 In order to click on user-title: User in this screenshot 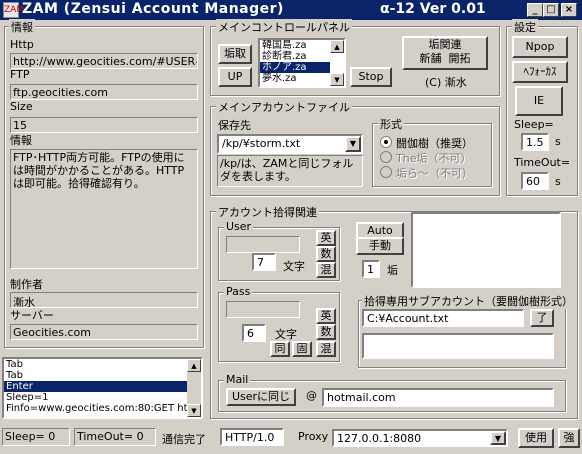, I will do `click(239, 226)`.